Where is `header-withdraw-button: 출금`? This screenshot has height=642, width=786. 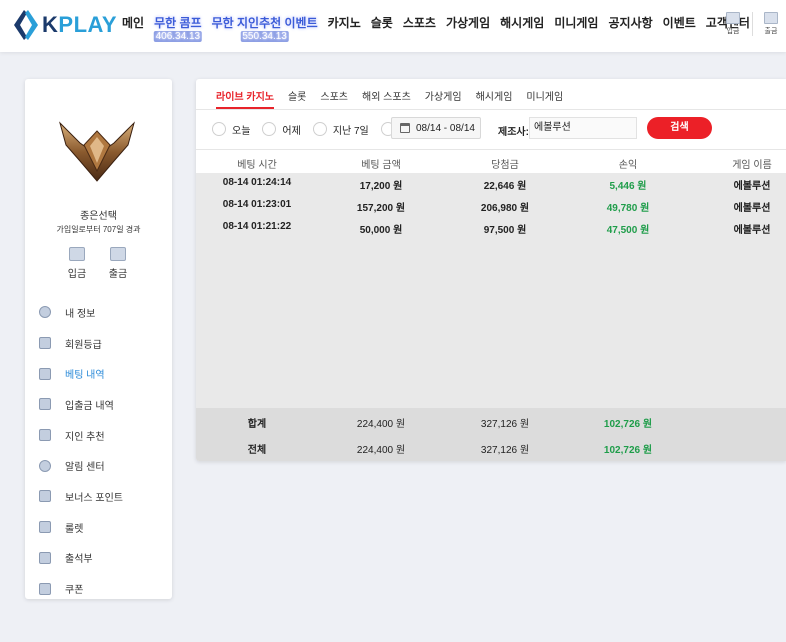 header-withdraw-button: 출금 is located at coordinates (771, 24).